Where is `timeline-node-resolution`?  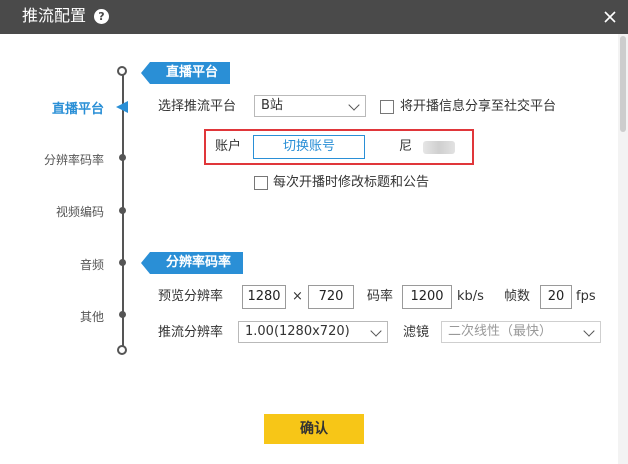
timeline-node-resolution is located at coordinates (122, 157).